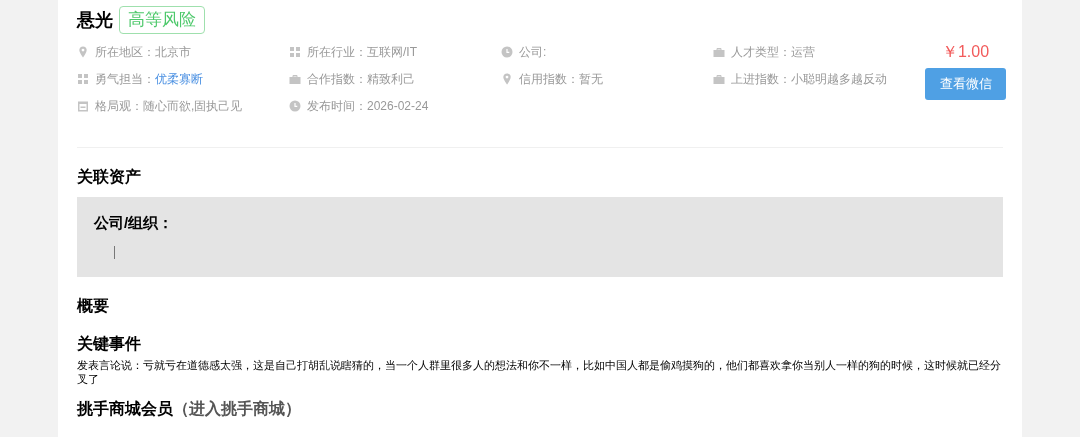  I want to click on view-wechat-button: 查看微信, so click(965, 84).